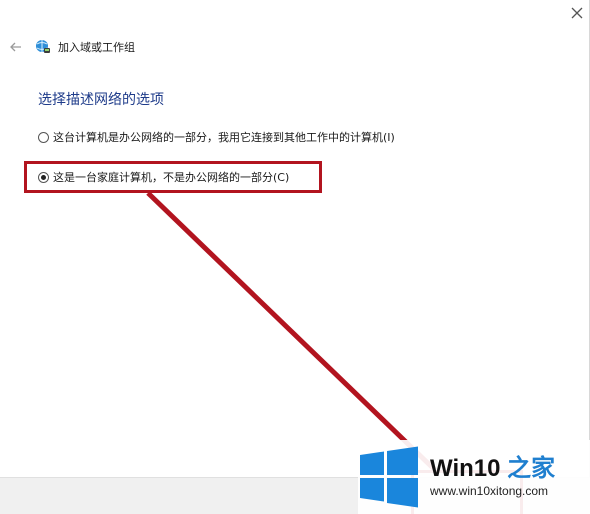 The image size is (590, 514). I want to click on option-office-network: 这台计算机是办公网络的一部分，我用它连接到其他工作中的计算机(I), so click(216, 137).